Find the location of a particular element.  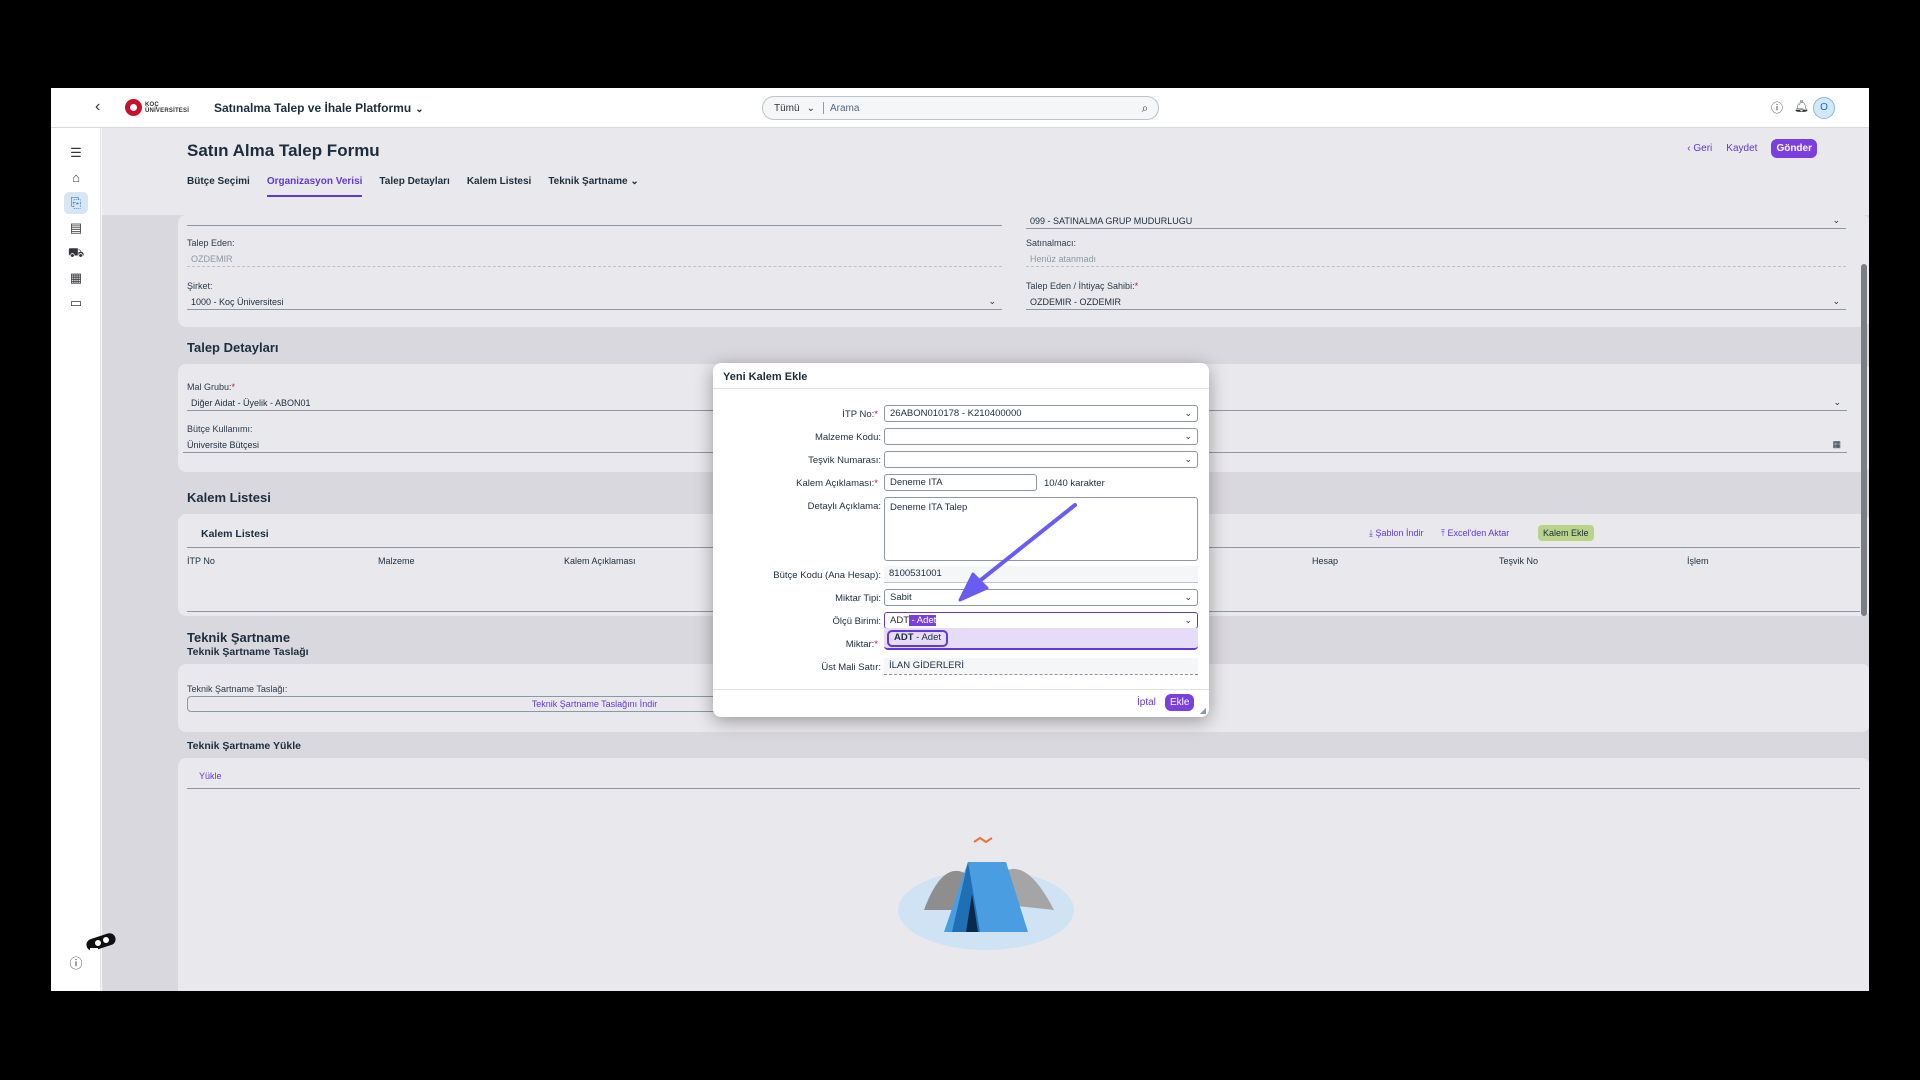

search-scope-select: Tümü ⌄ is located at coordinates (793, 108).